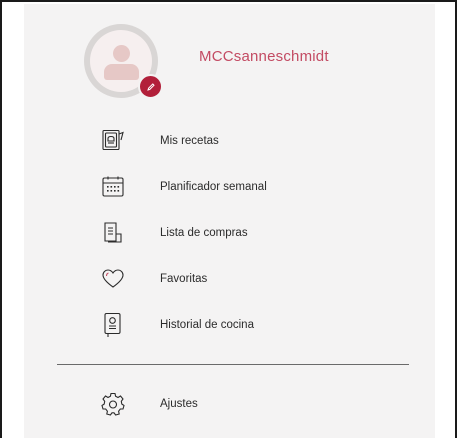 This screenshot has height=438, width=457. I want to click on menu-item-label: Mis recetas, so click(189, 141).